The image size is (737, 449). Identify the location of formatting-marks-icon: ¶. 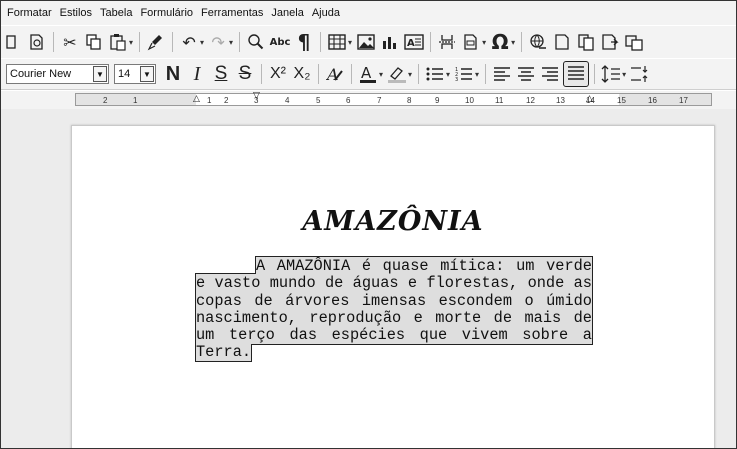
(304, 42).